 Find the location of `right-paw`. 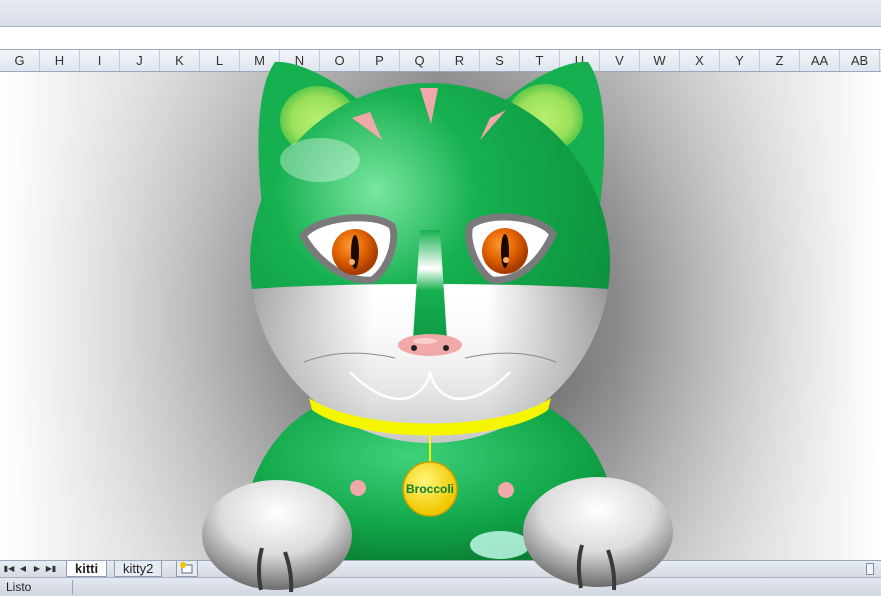

right-paw is located at coordinates (598, 534).